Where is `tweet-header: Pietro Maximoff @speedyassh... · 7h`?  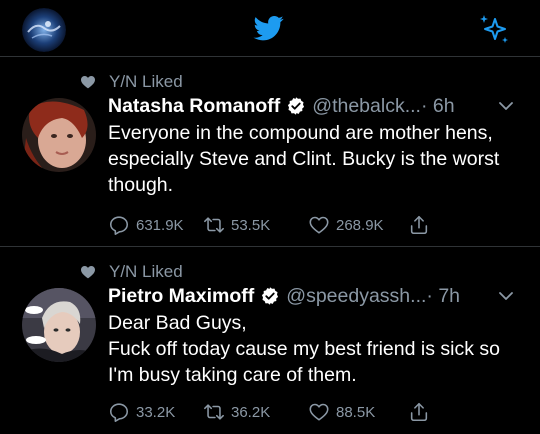 tweet-header: Pietro Maximoff @speedyassh... · 7h is located at coordinates (318, 296).